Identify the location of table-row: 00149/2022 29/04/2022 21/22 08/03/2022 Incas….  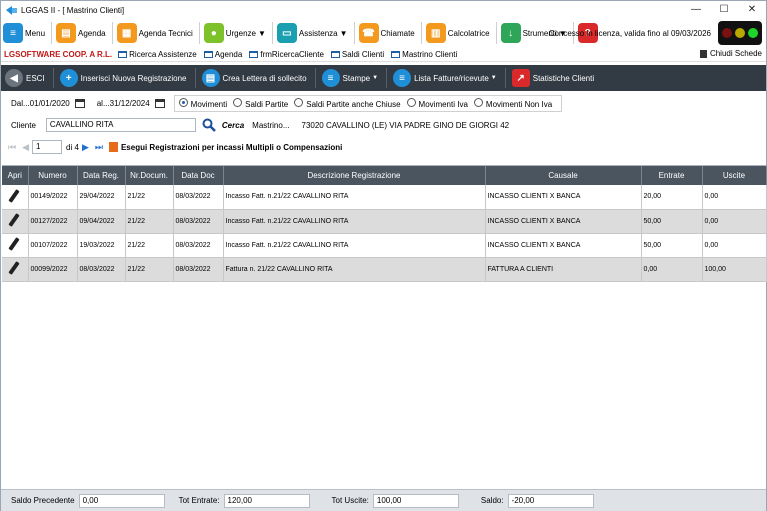
(384, 197).